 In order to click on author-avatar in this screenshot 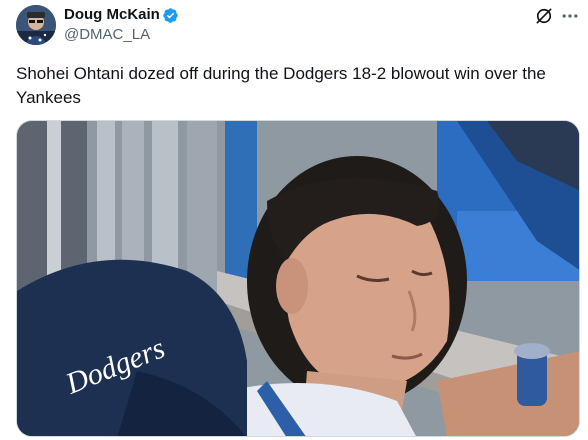, I will do `click(36, 25)`.